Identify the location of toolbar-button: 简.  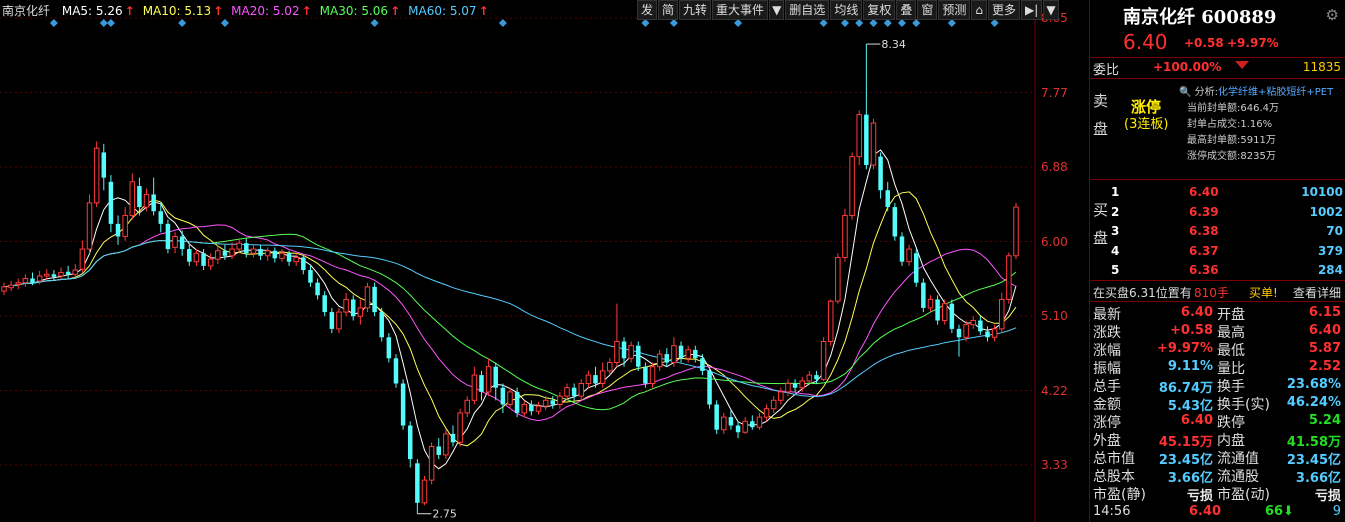
(668, 10).